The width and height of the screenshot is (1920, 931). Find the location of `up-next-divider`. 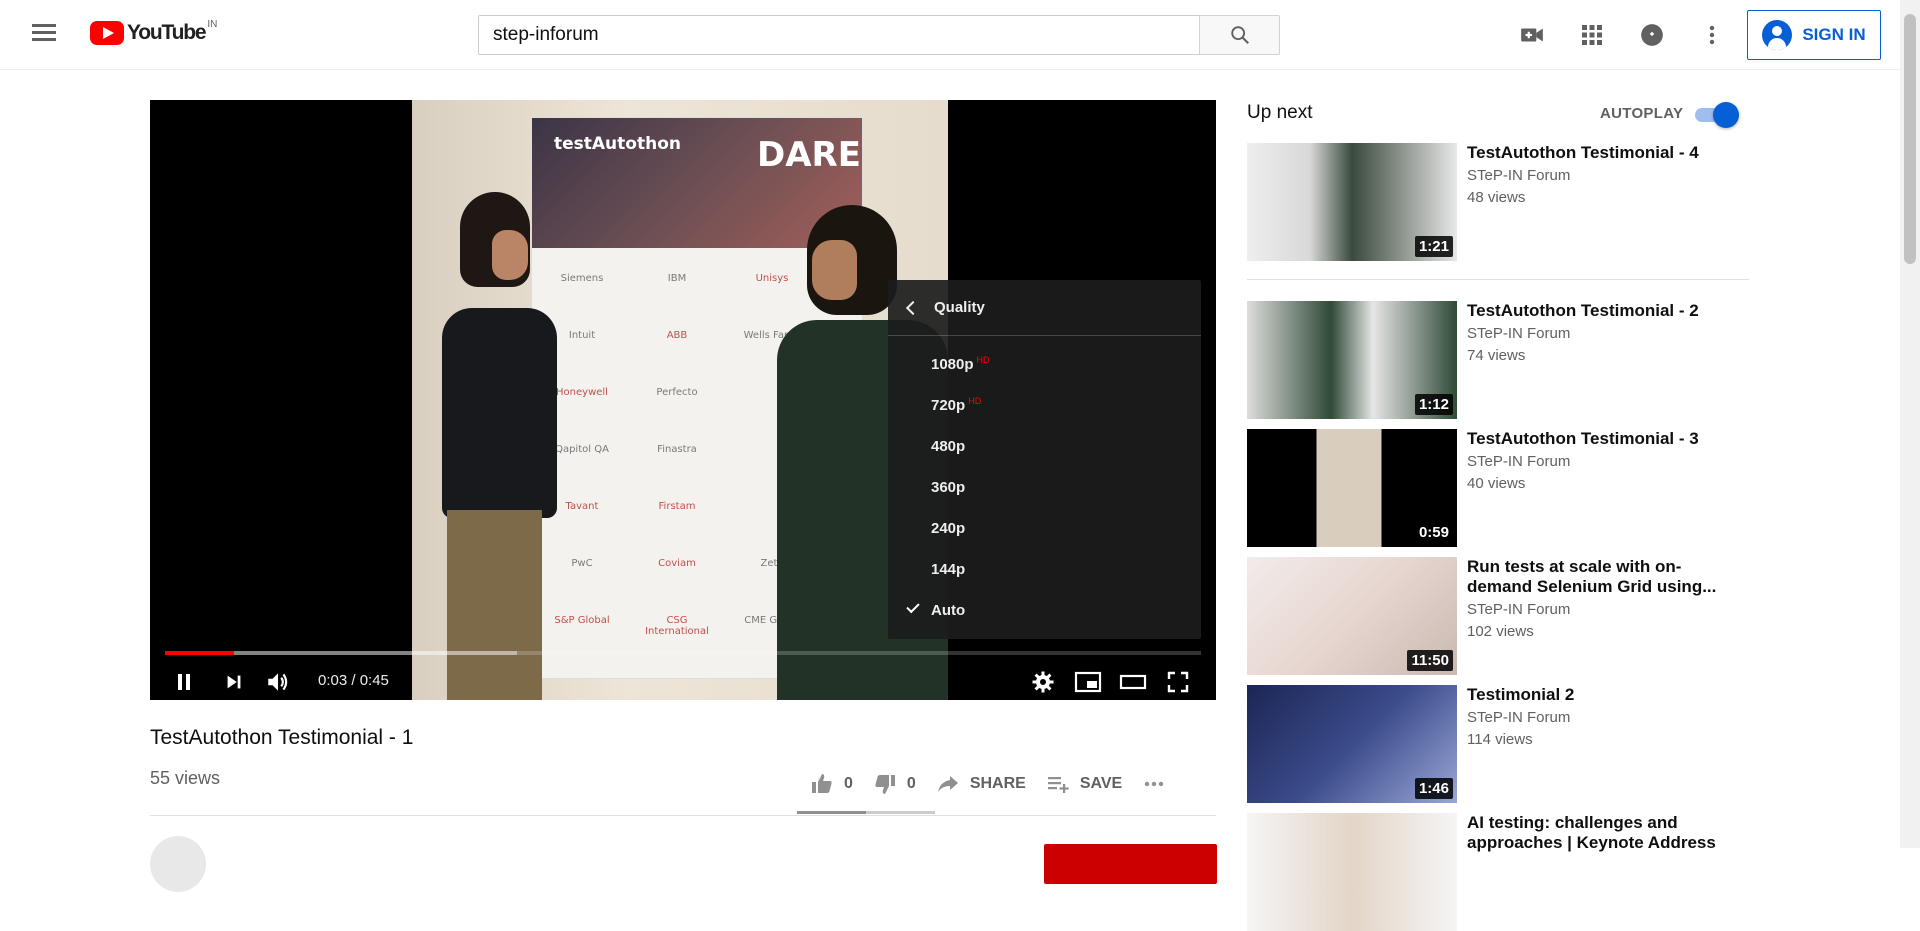

up-next-divider is located at coordinates (1498, 279).